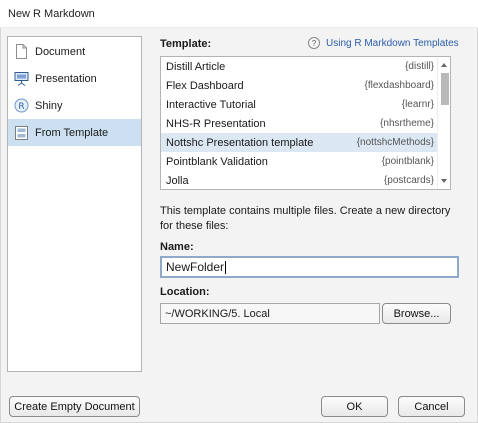  I want to click on template-package: {flexdashboard}, so click(399, 85).